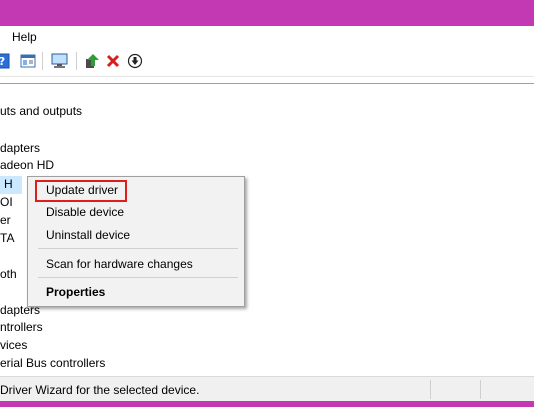  Describe the element at coordinates (267, 13) in the screenshot. I see `title-bar` at that location.